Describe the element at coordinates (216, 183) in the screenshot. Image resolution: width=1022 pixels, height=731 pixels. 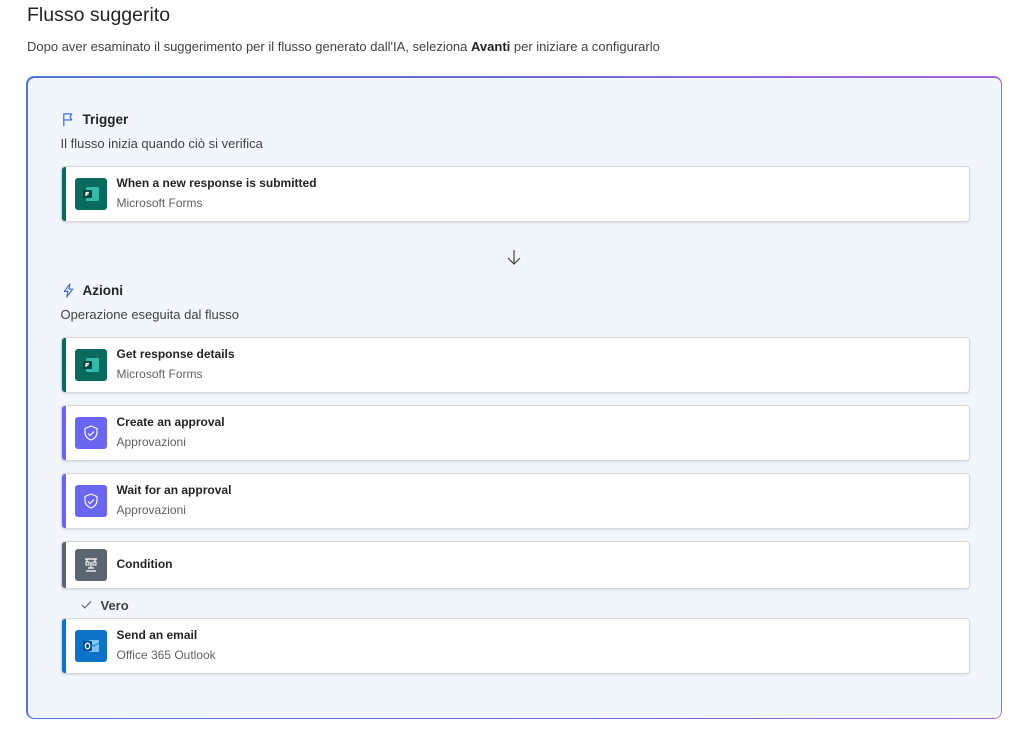
I see `card-title: When a new response is submitted` at that location.